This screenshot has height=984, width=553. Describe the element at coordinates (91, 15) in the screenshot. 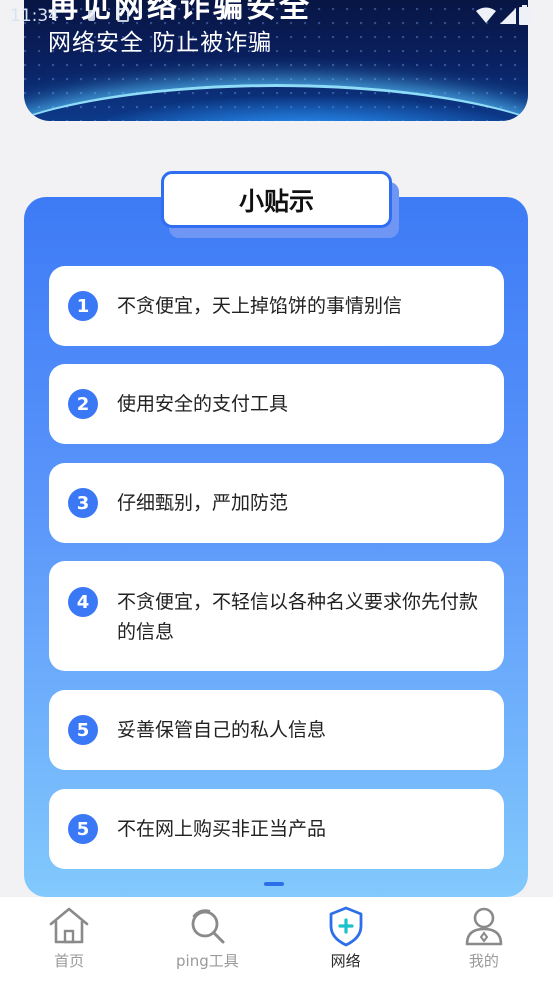

I see `notification-icon` at that location.